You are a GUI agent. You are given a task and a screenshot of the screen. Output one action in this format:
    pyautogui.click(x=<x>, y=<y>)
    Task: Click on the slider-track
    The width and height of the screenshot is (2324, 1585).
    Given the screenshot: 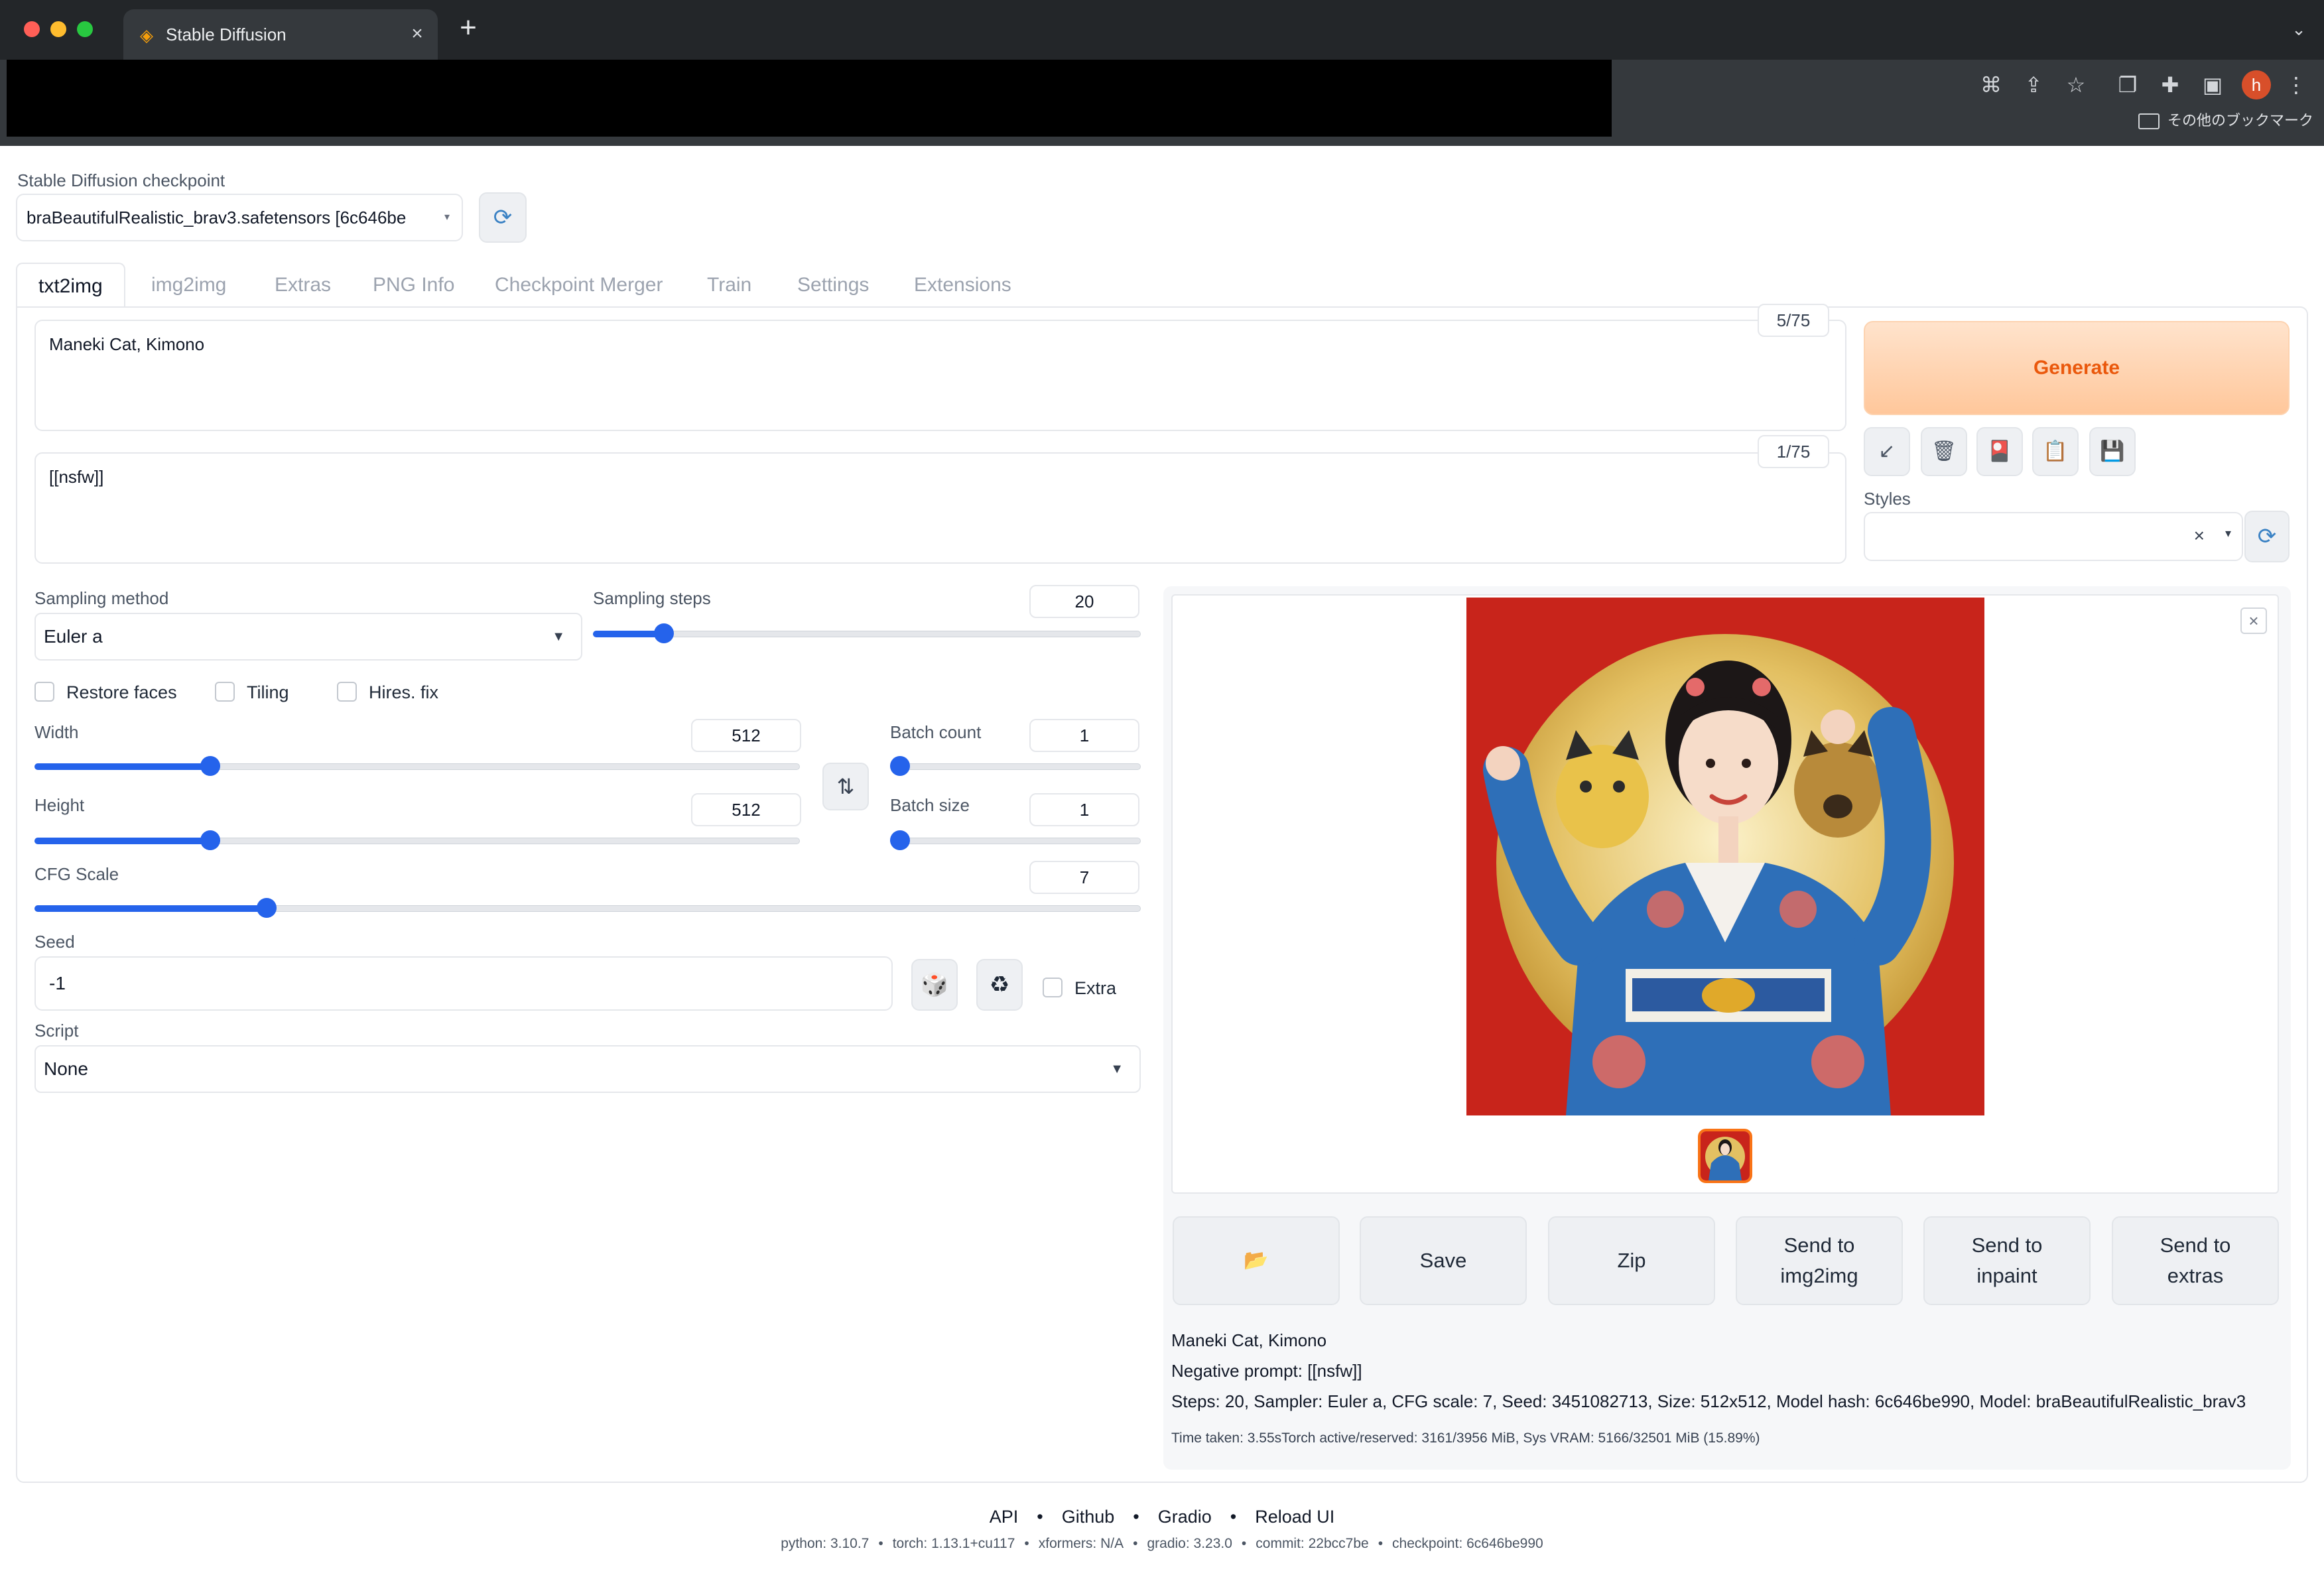 What is the action you would take?
    pyautogui.click(x=1015, y=766)
    